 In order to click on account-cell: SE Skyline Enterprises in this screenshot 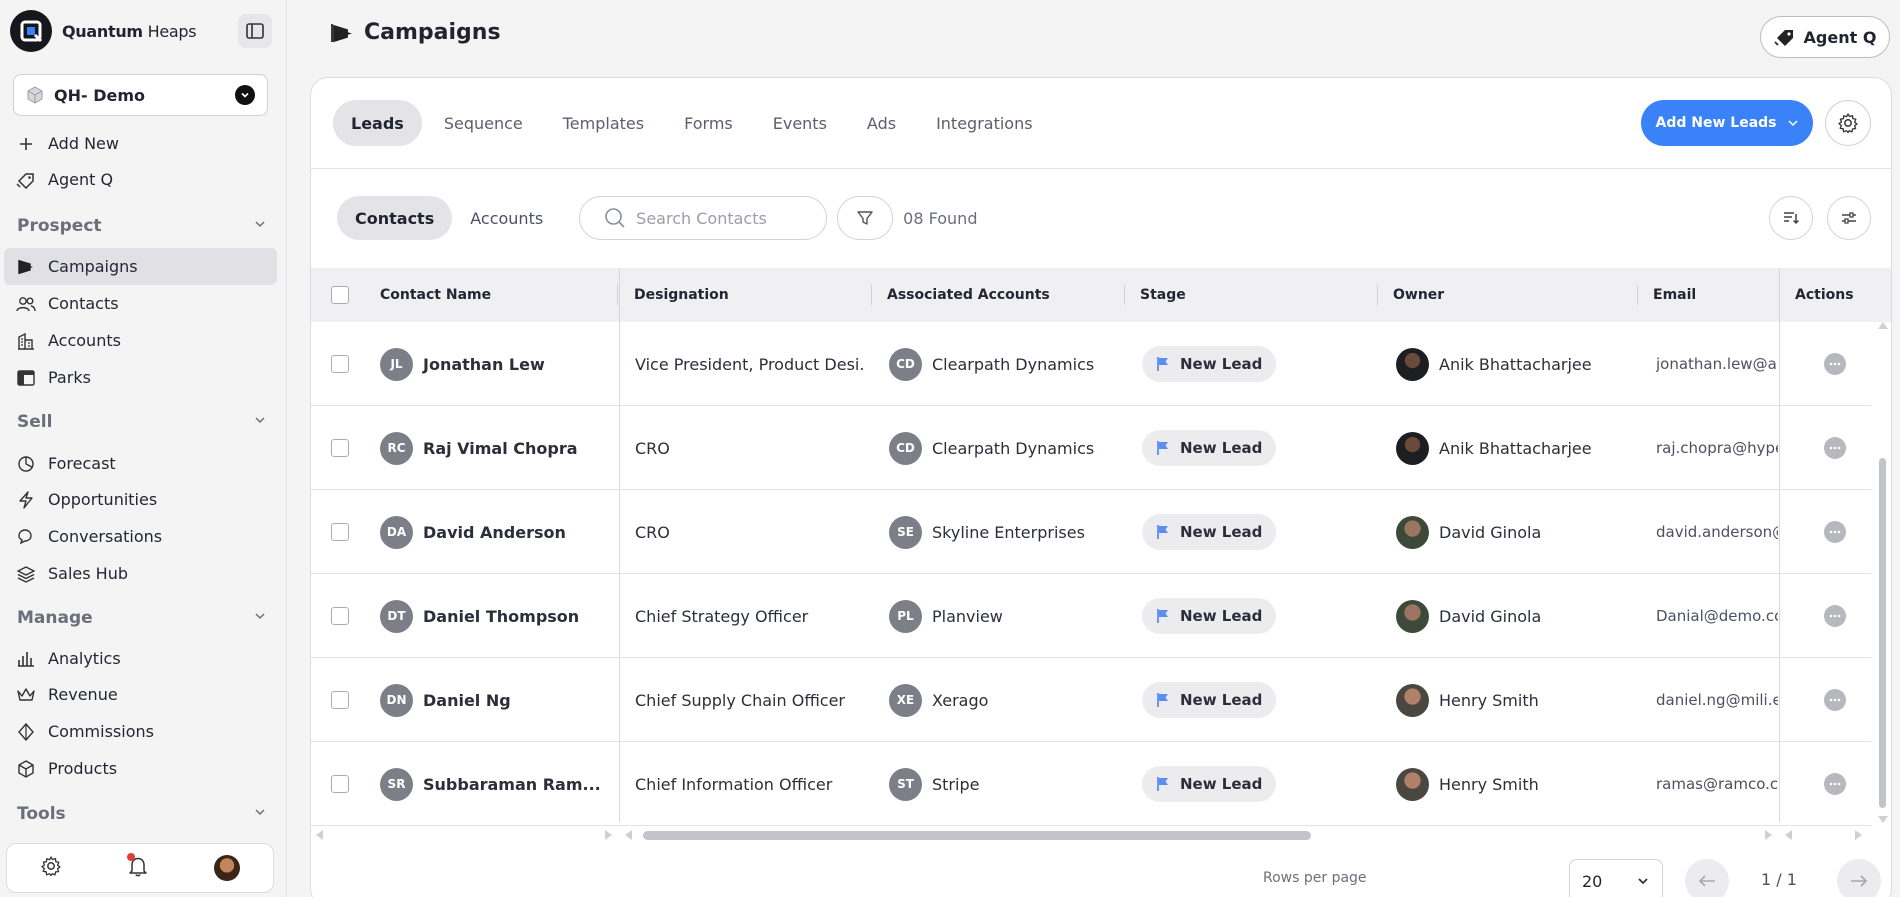, I will do `click(1004, 532)`.